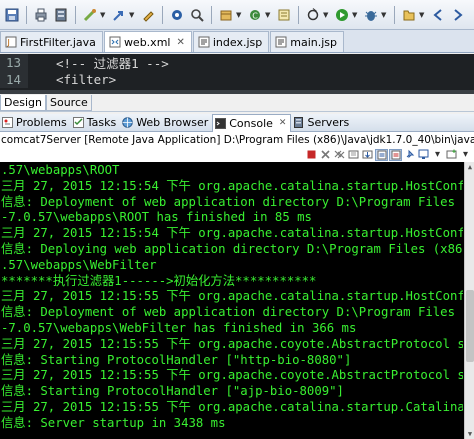 This screenshot has height=439, width=474. What do you see at coordinates (60, 170) in the screenshot?
I see `console-line: .57\webapps\ROOT` at bounding box center [60, 170].